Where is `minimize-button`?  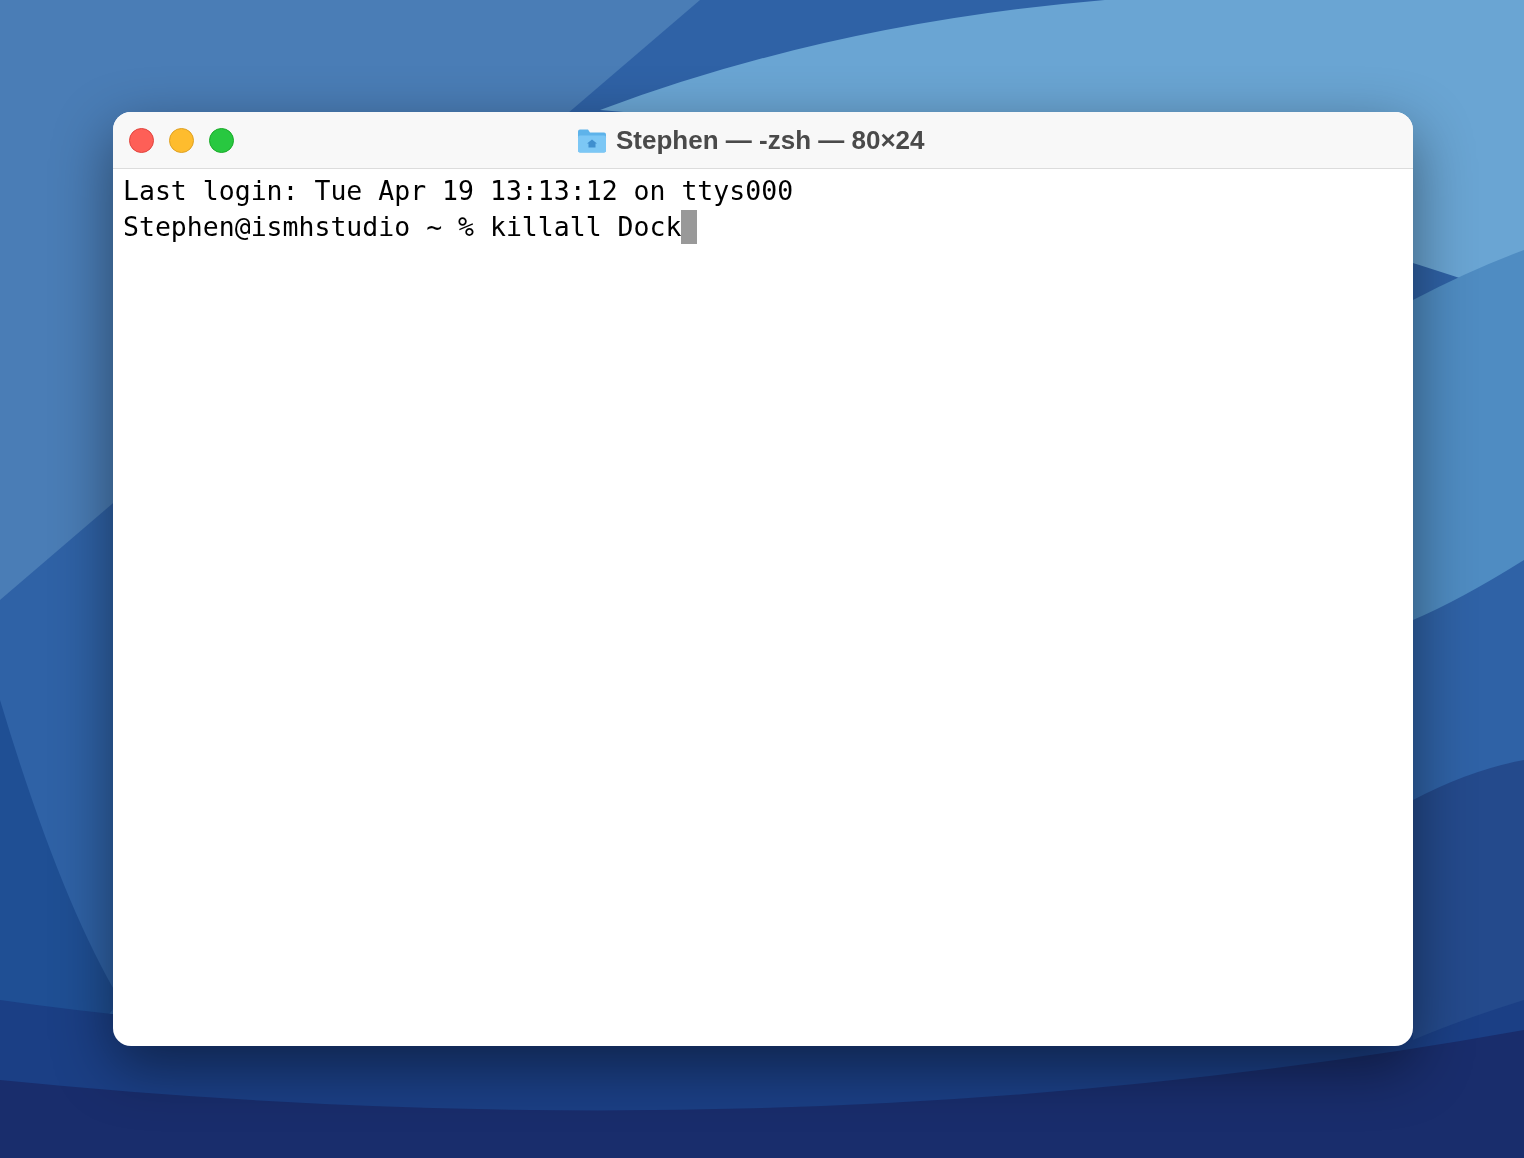
minimize-button is located at coordinates (181, 140).